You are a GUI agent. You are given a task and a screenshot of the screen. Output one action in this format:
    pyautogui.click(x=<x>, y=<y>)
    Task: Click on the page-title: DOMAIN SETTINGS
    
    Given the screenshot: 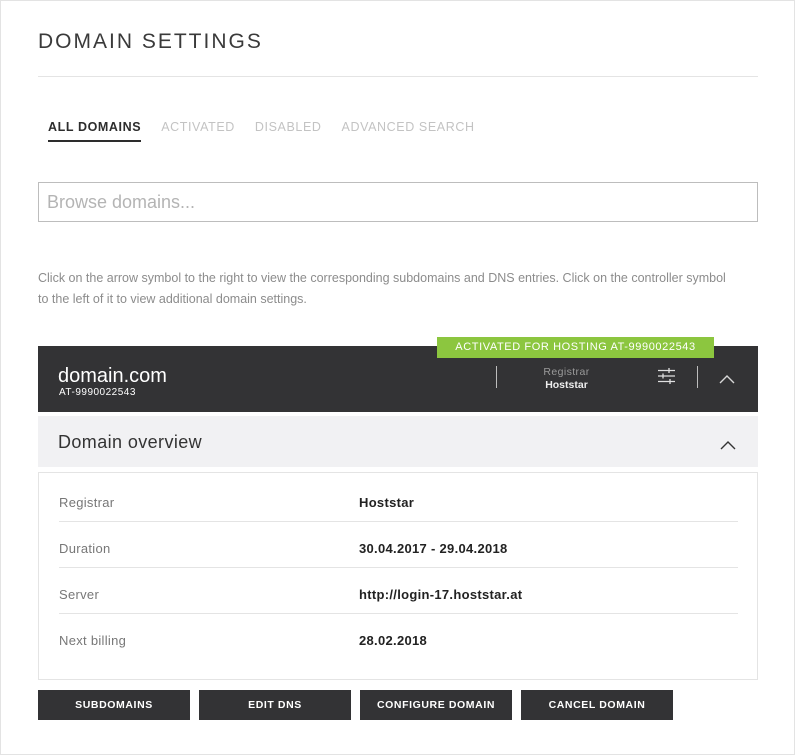 What is the action you would take?
    pyautogui.click(x=150, y=41)
    